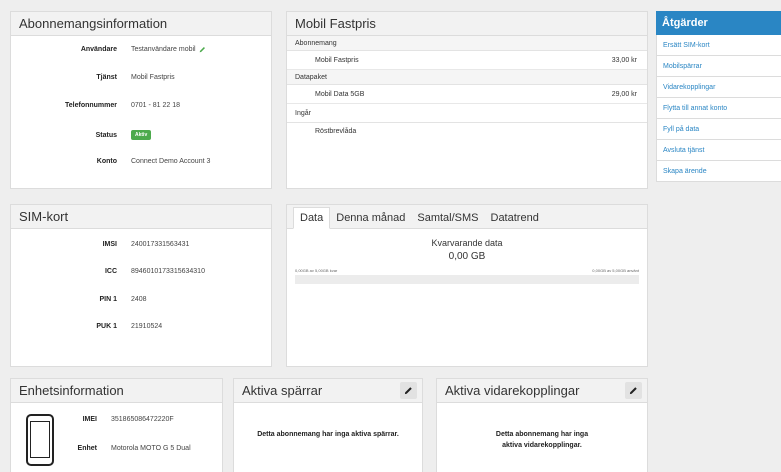  What do you see at coordinates (718, 108) in the screenshot?
I see `action-move-account: Flytta till annat konto` at bounding box center [718, 108].